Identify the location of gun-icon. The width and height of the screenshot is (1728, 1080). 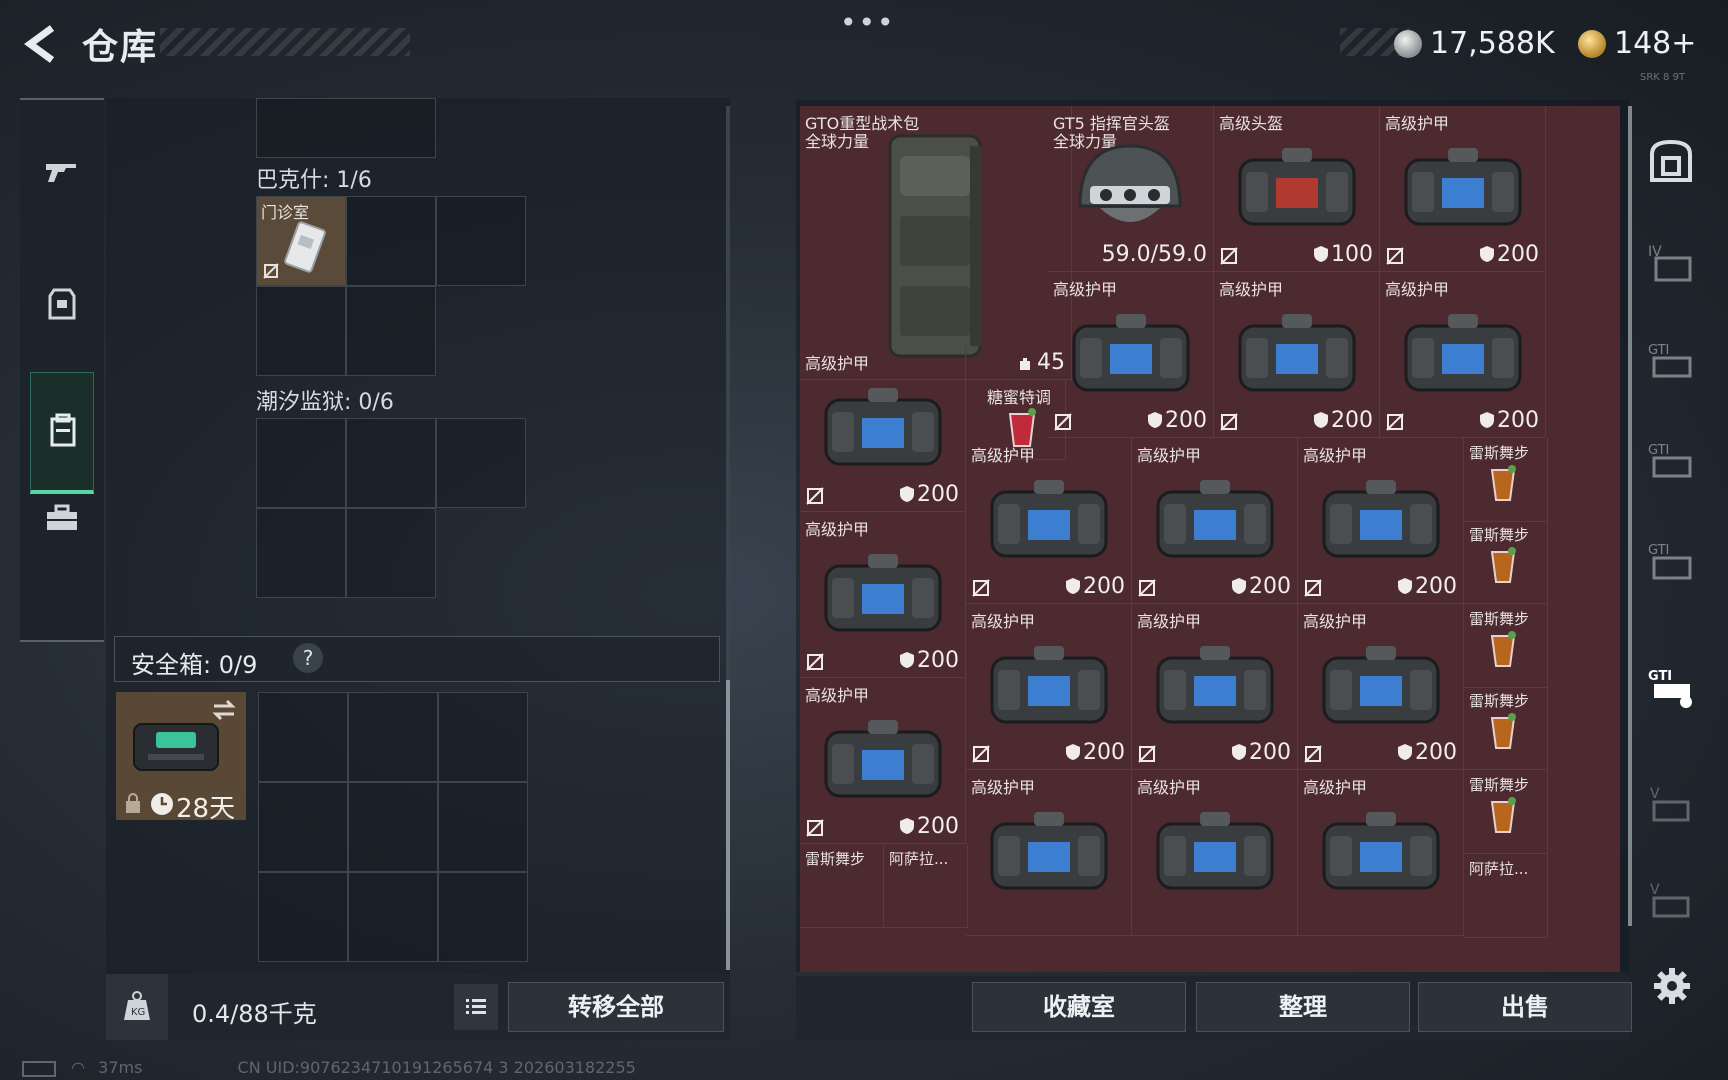
(62, 172).